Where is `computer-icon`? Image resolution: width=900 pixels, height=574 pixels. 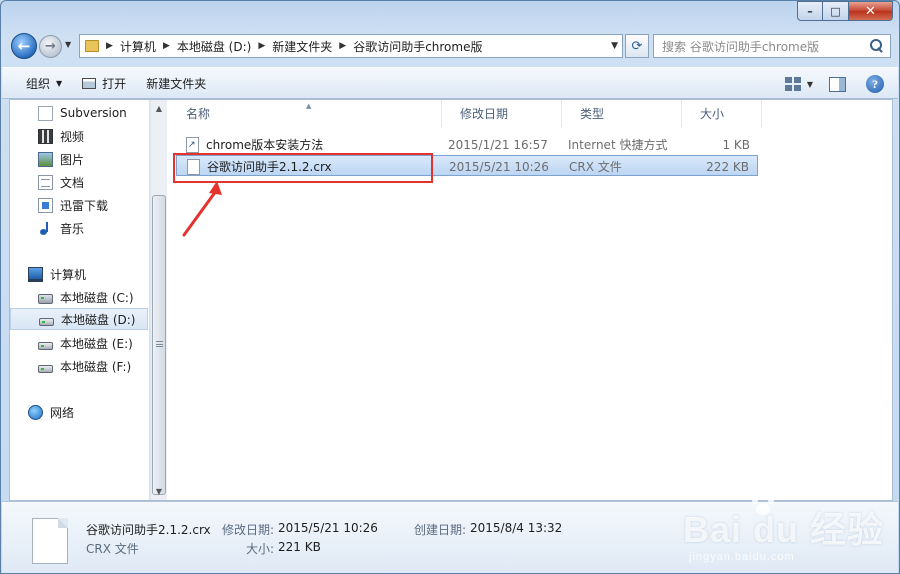
computer-icon is located at coordinates (35, 274).